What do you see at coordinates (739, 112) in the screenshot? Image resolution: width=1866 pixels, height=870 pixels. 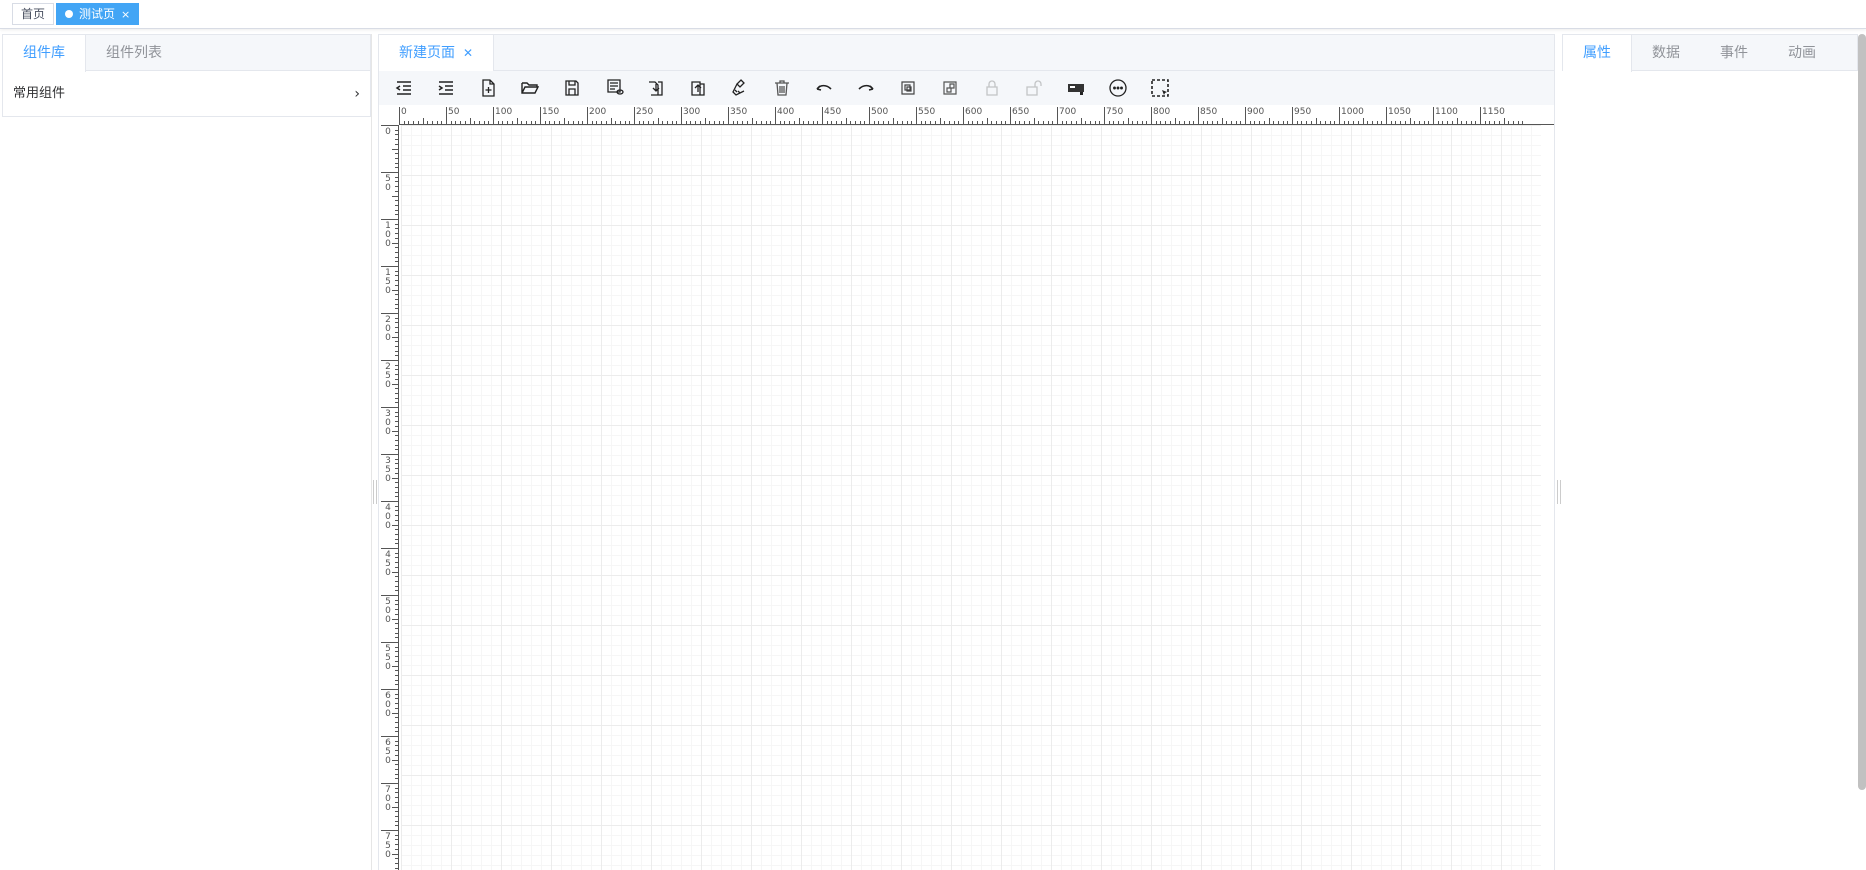 I see `ruler-label: 350` at bounding box center [739, 112].